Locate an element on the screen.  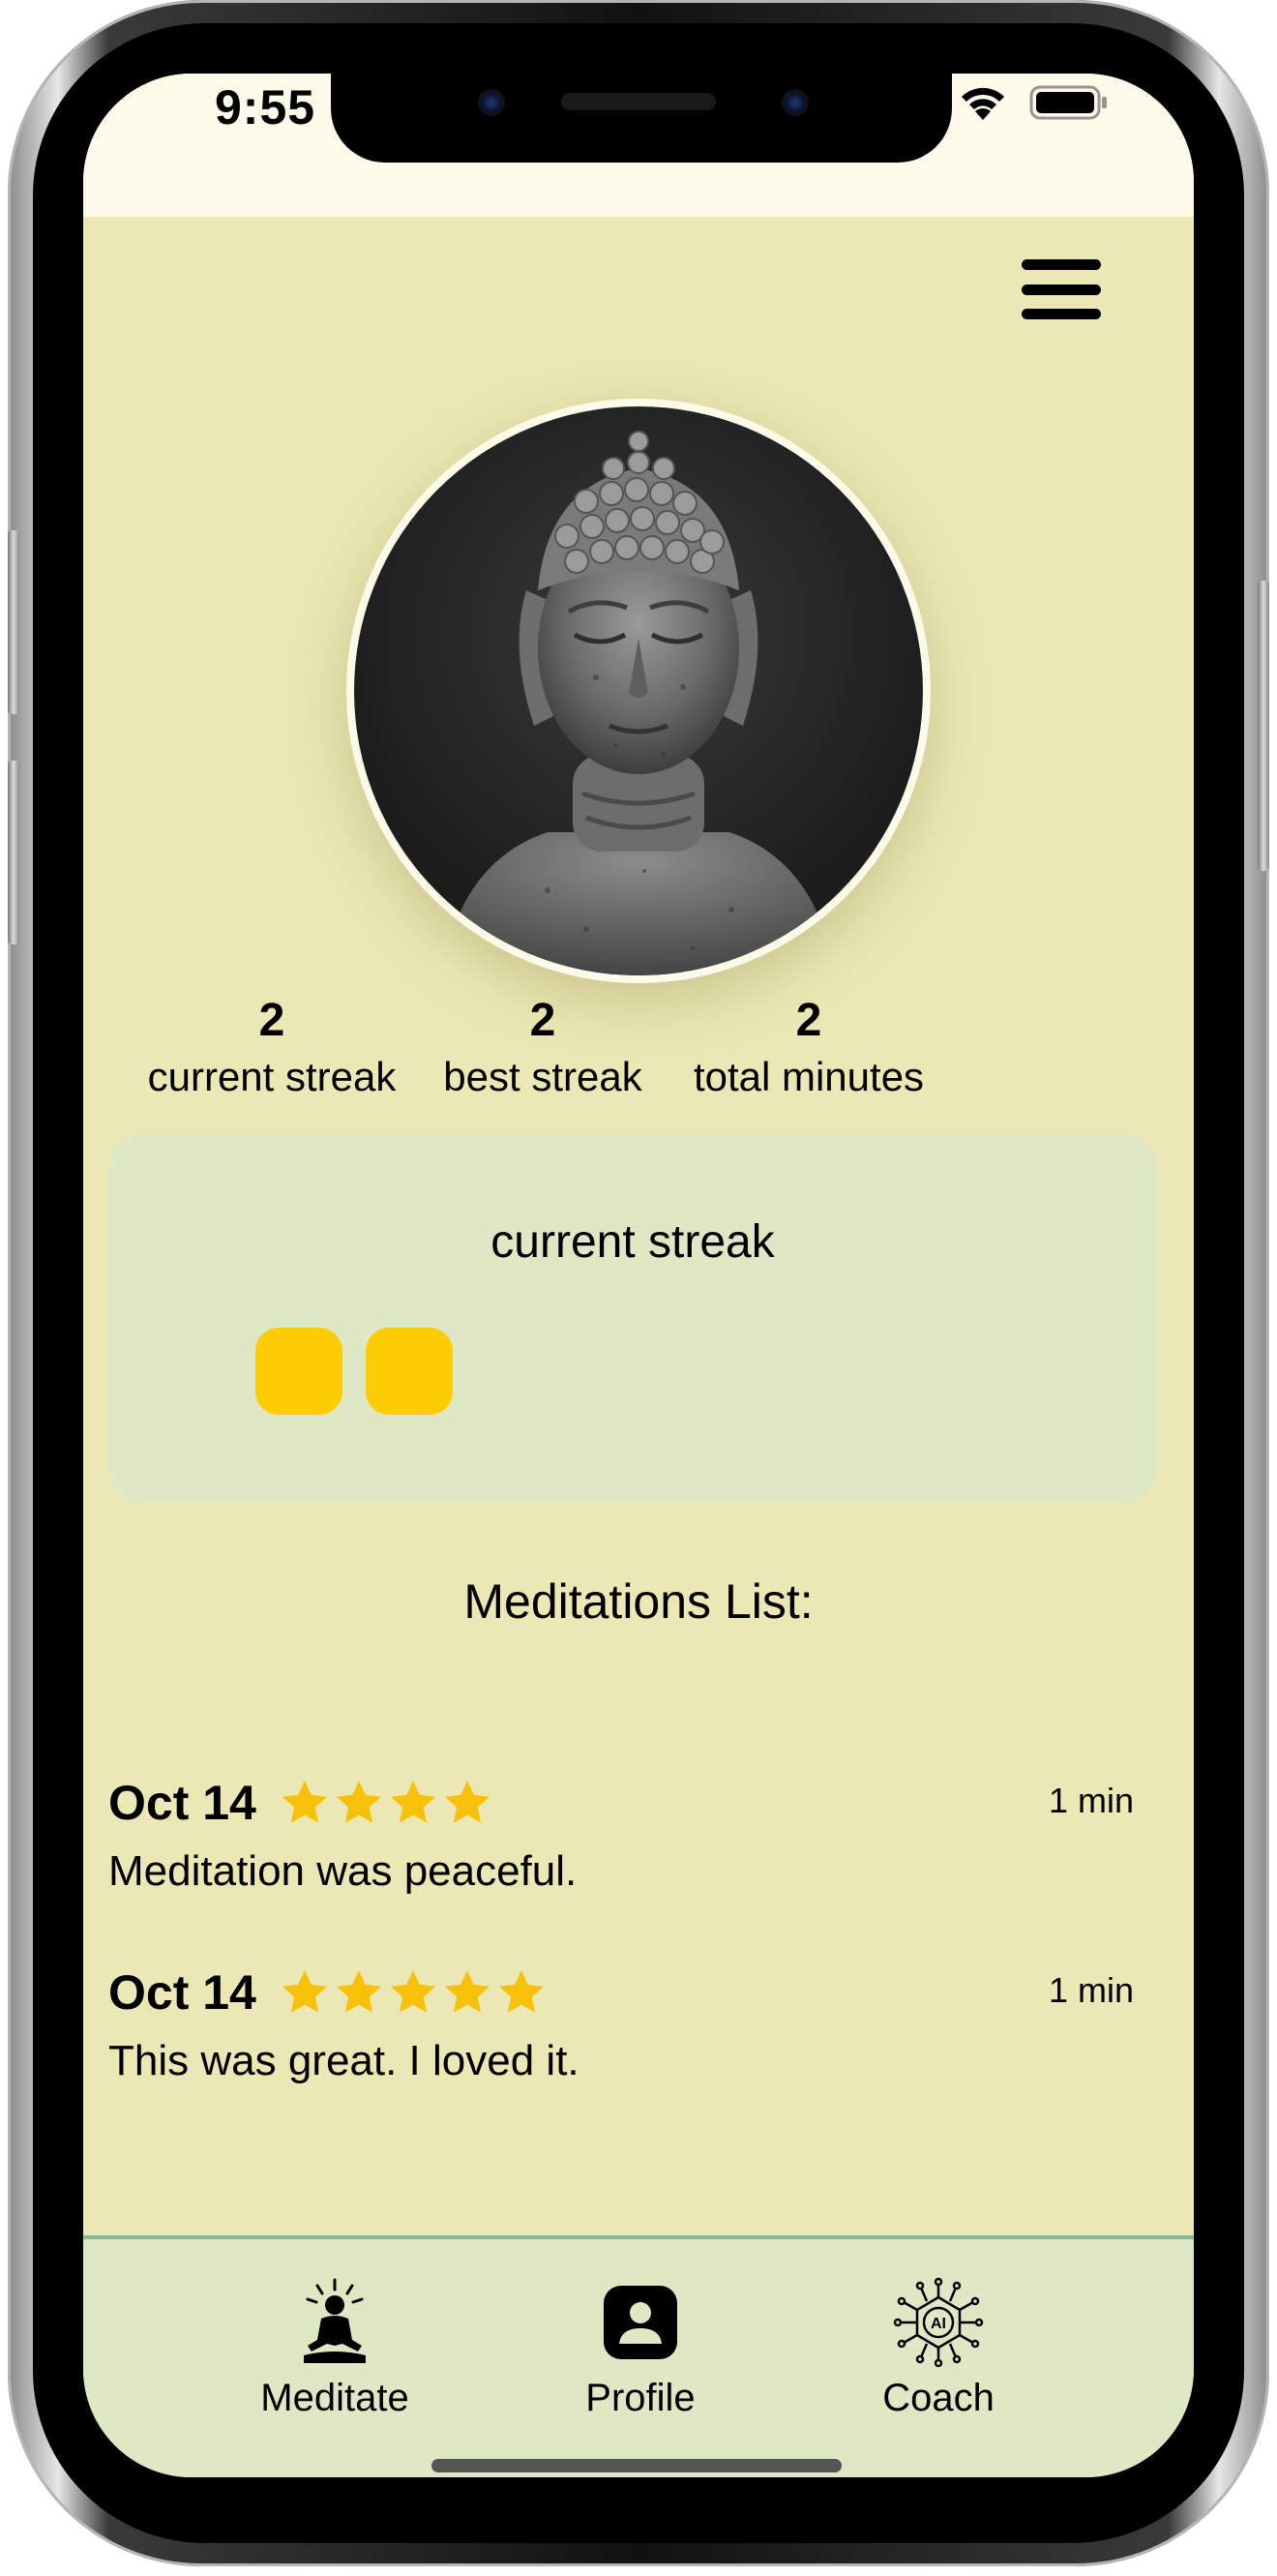
streak-card: current streak is located at coordinates (632, 1318).